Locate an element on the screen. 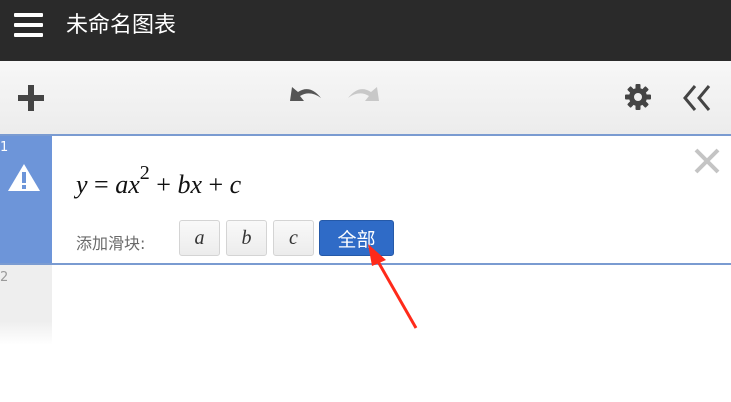 This screenshot has height=402, width=731. collapse-panel-button is located at coordinates (697, 98).